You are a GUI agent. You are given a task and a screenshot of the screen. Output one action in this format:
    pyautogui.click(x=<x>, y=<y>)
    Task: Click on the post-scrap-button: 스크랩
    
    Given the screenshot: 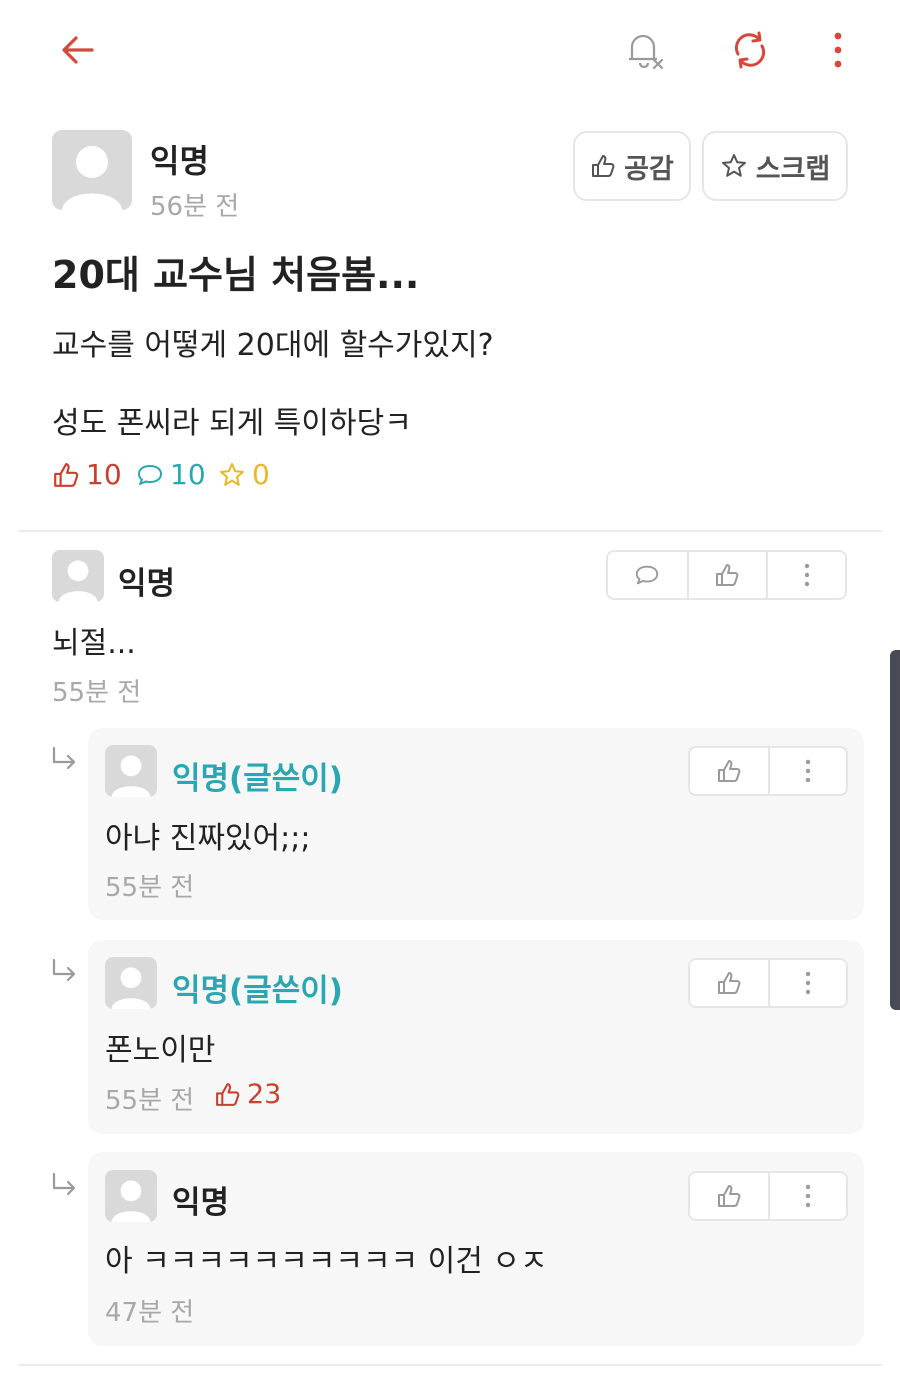 What is the action you would take?
    pyautogui.click(x=775, y=166)
    